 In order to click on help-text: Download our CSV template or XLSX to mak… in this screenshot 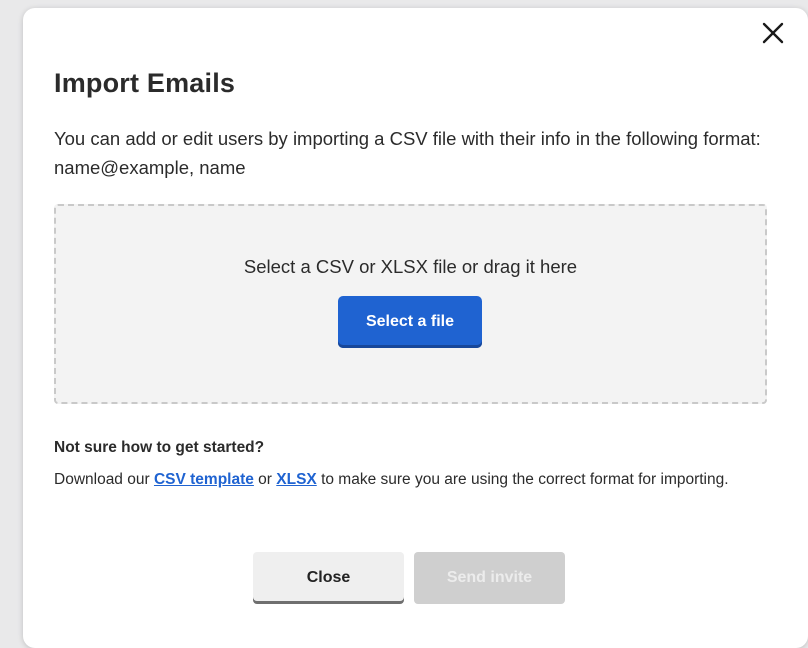, I will do `click(414, 480)`.